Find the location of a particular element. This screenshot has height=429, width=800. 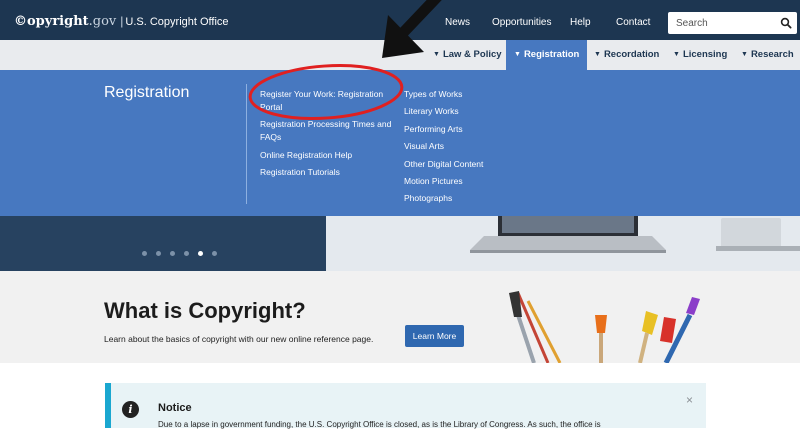

annotation-circle is located at coordinates (326, 92).